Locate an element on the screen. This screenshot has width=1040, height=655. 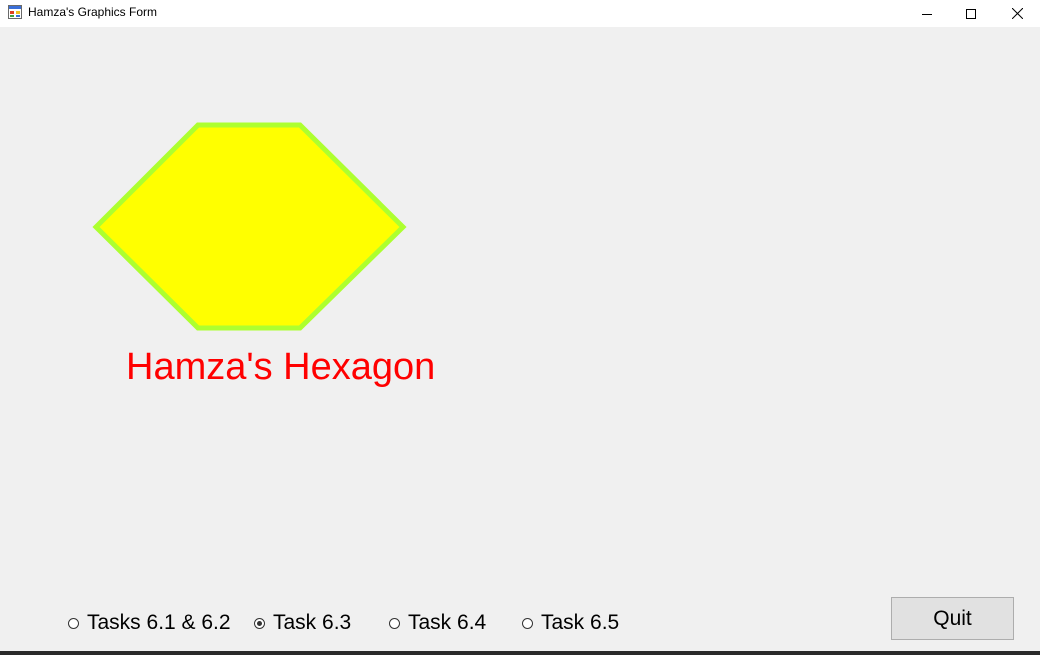
radio-label: Tasks 6.1 & 6.2 is located at coordinates (159, 622).